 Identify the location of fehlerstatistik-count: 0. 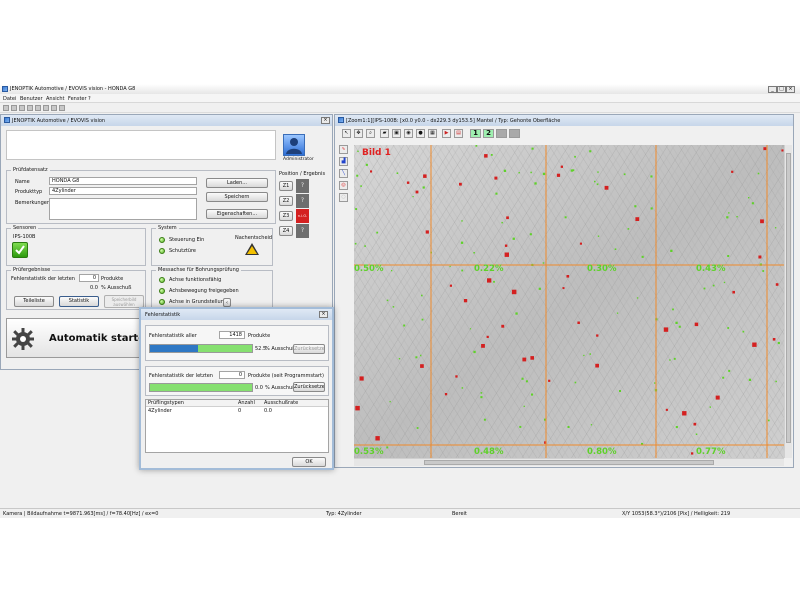
(89, 278).